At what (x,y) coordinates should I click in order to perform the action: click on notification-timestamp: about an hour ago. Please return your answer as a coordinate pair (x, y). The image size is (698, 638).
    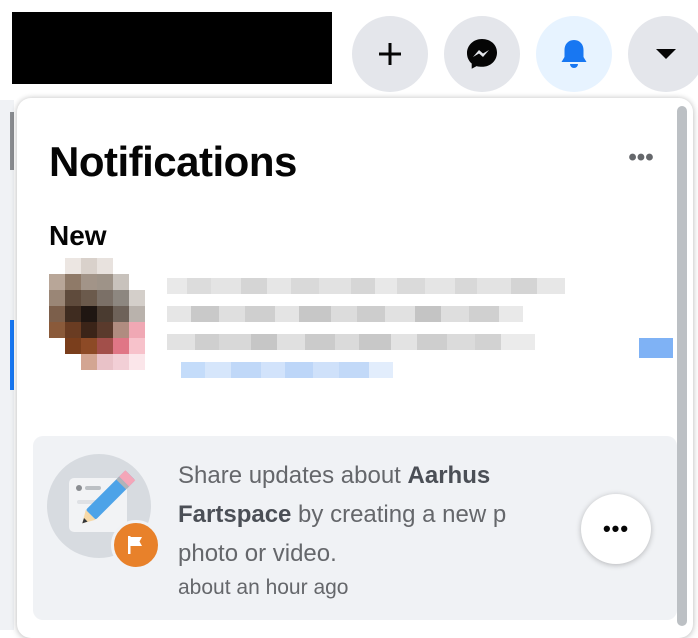
    Looking at the image, I should click on (263, 587).